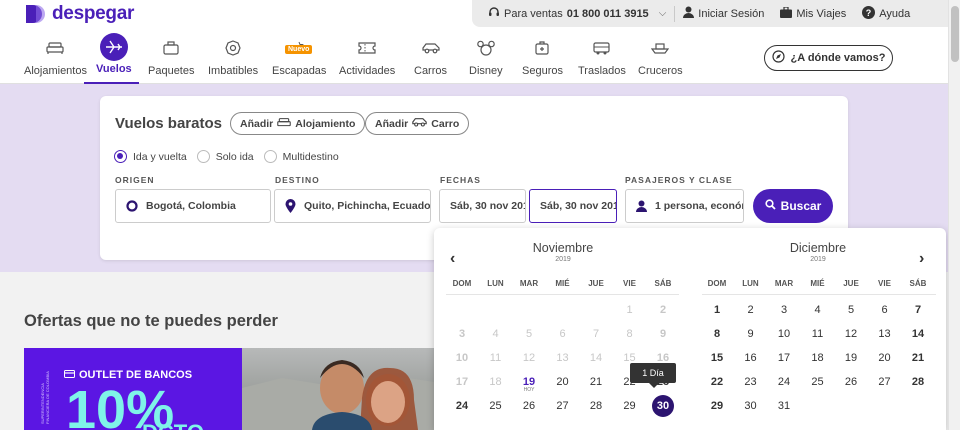 The height and width of the screenshot is (430, 960). Describe the element at coordinates (885, 334) in the screenshot. I see `calendar-day: 13` at that location.